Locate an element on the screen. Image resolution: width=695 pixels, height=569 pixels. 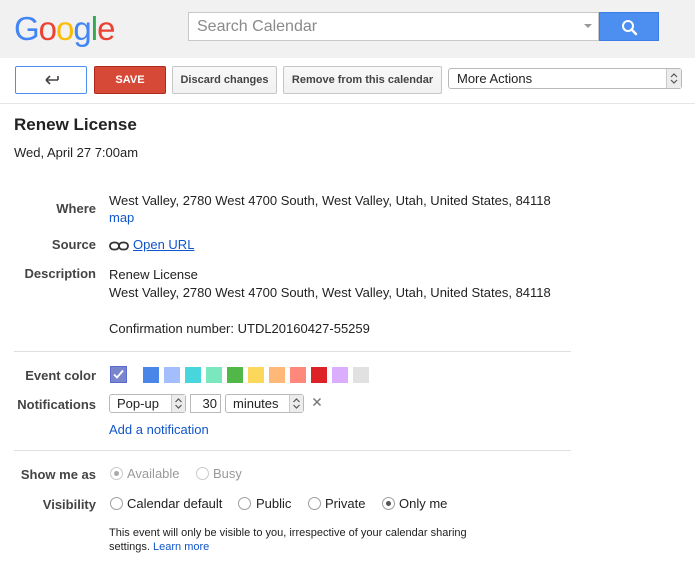
google-logo: Google is located at coordinates (64, 29).